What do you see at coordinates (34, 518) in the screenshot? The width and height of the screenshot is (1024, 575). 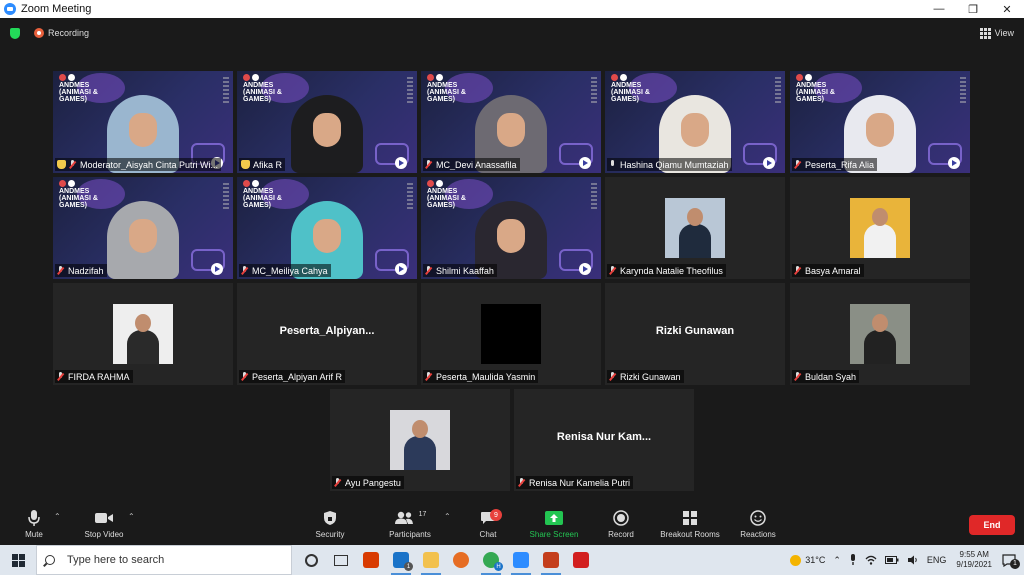 I see `microphone-icon` at bounding box center [34, 518].